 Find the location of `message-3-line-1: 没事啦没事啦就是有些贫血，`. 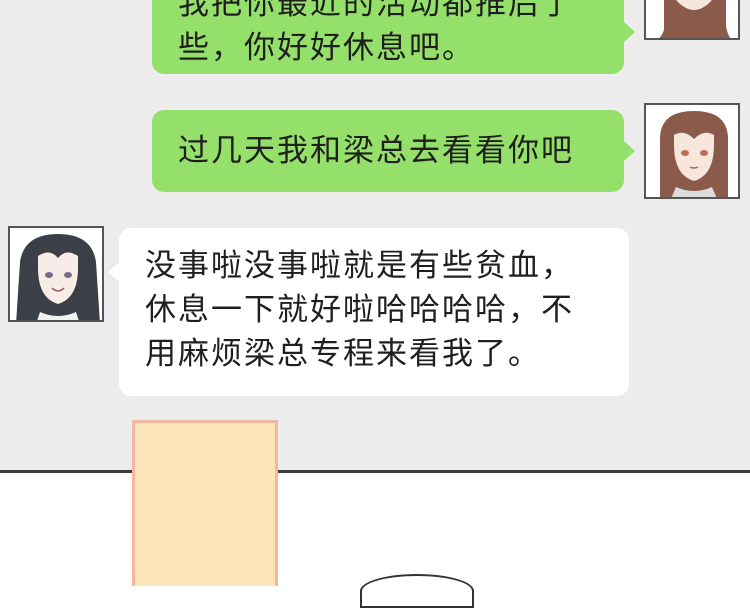

message-3-line-1: 没事啦没事啦就是有些贫血， is located at coordinates (359, 266).